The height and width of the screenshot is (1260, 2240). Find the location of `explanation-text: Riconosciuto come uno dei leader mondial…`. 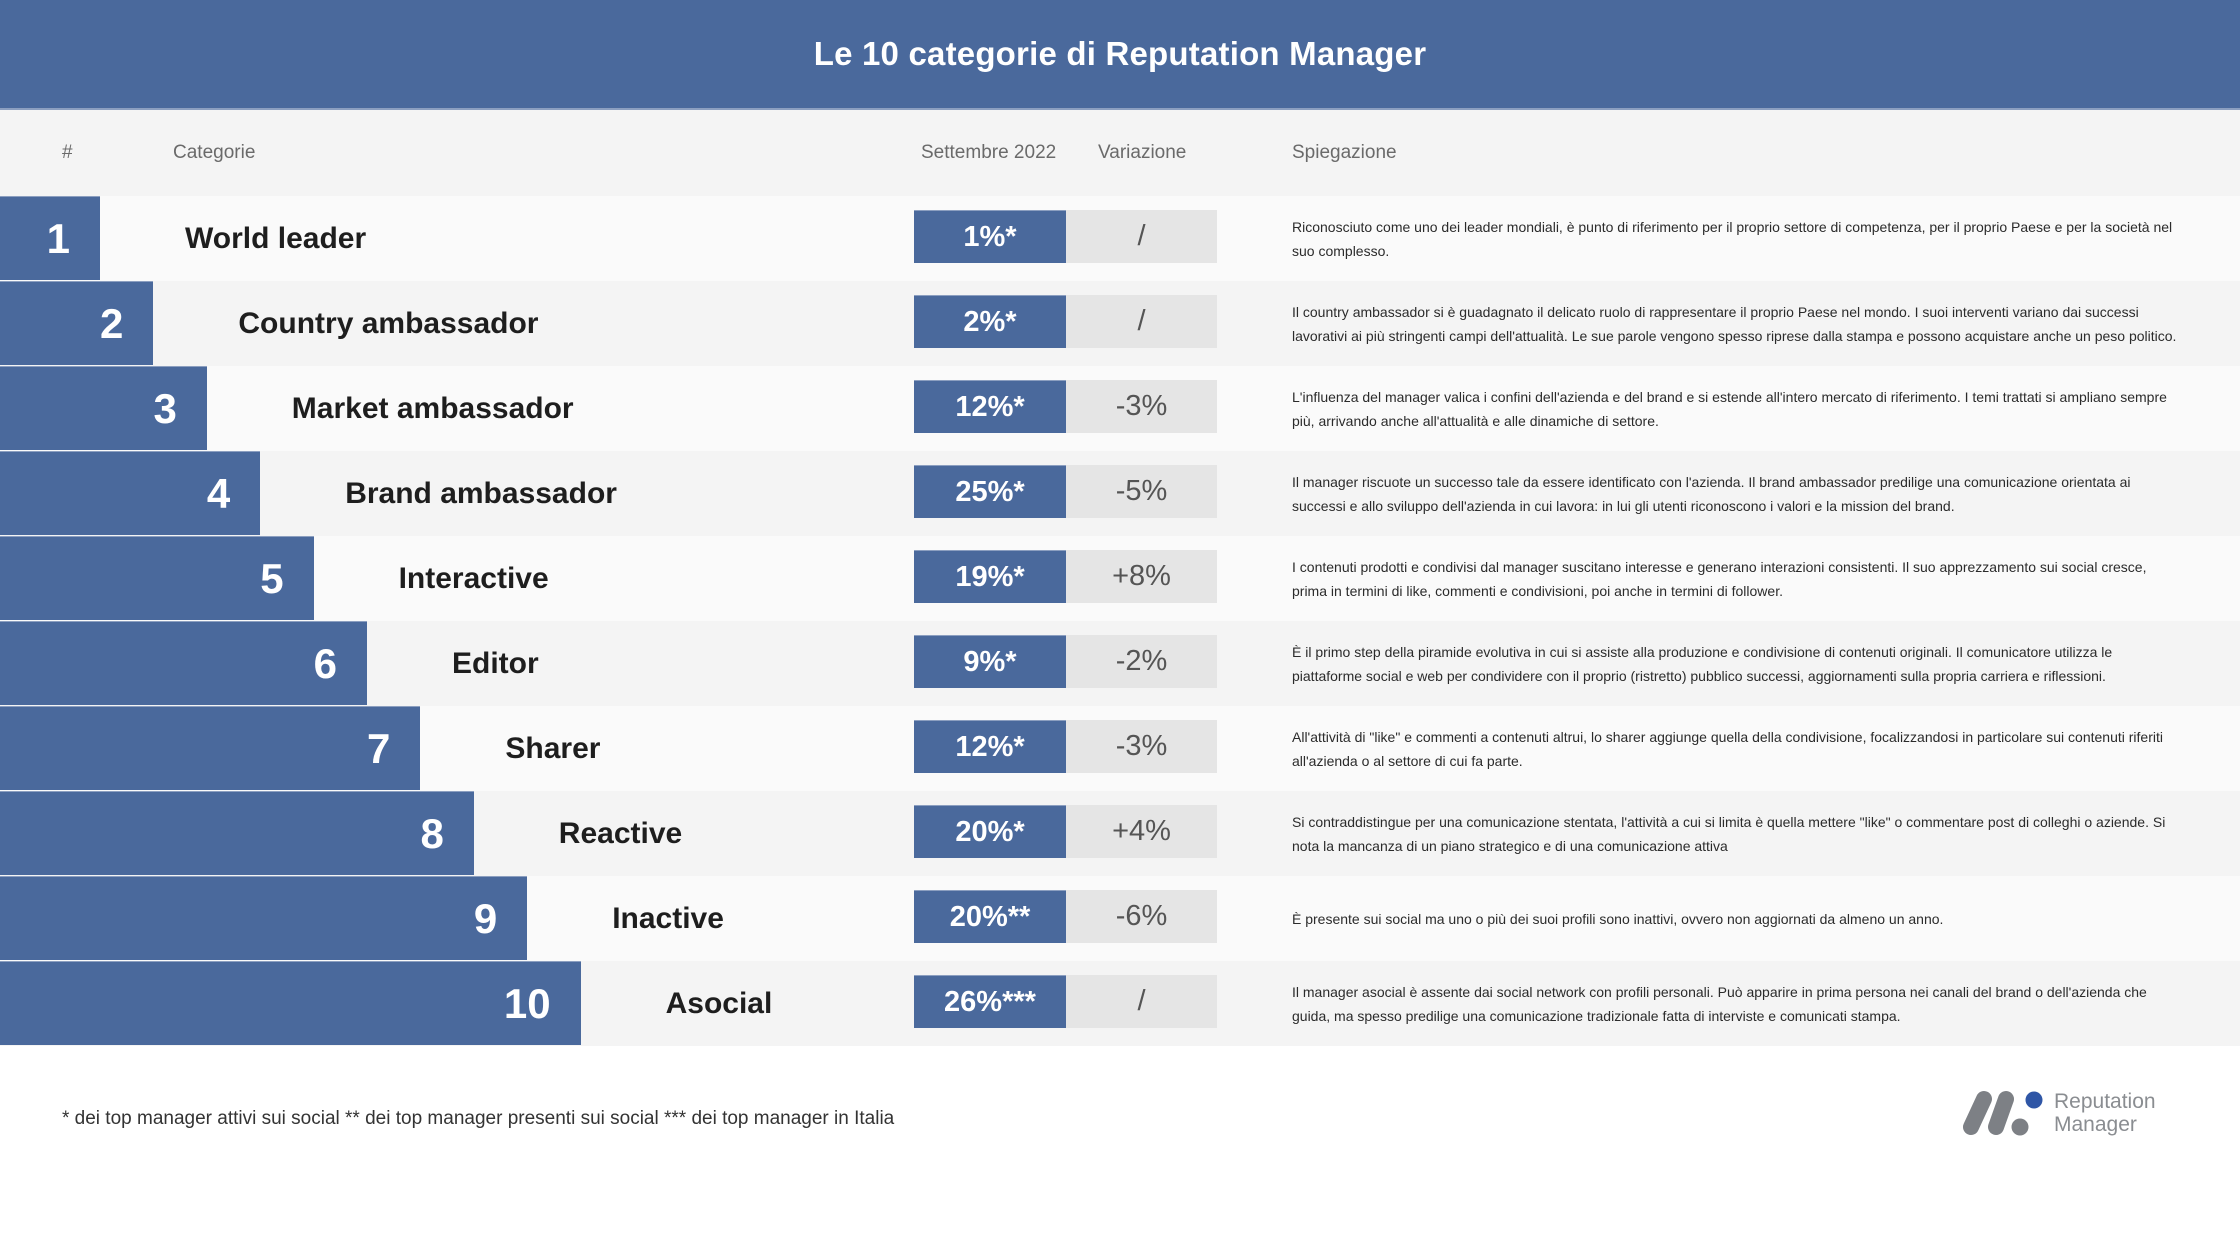

explanation-text: Riconosciuto come uno dei leader mondial… is located at coordinates (1732, 238).